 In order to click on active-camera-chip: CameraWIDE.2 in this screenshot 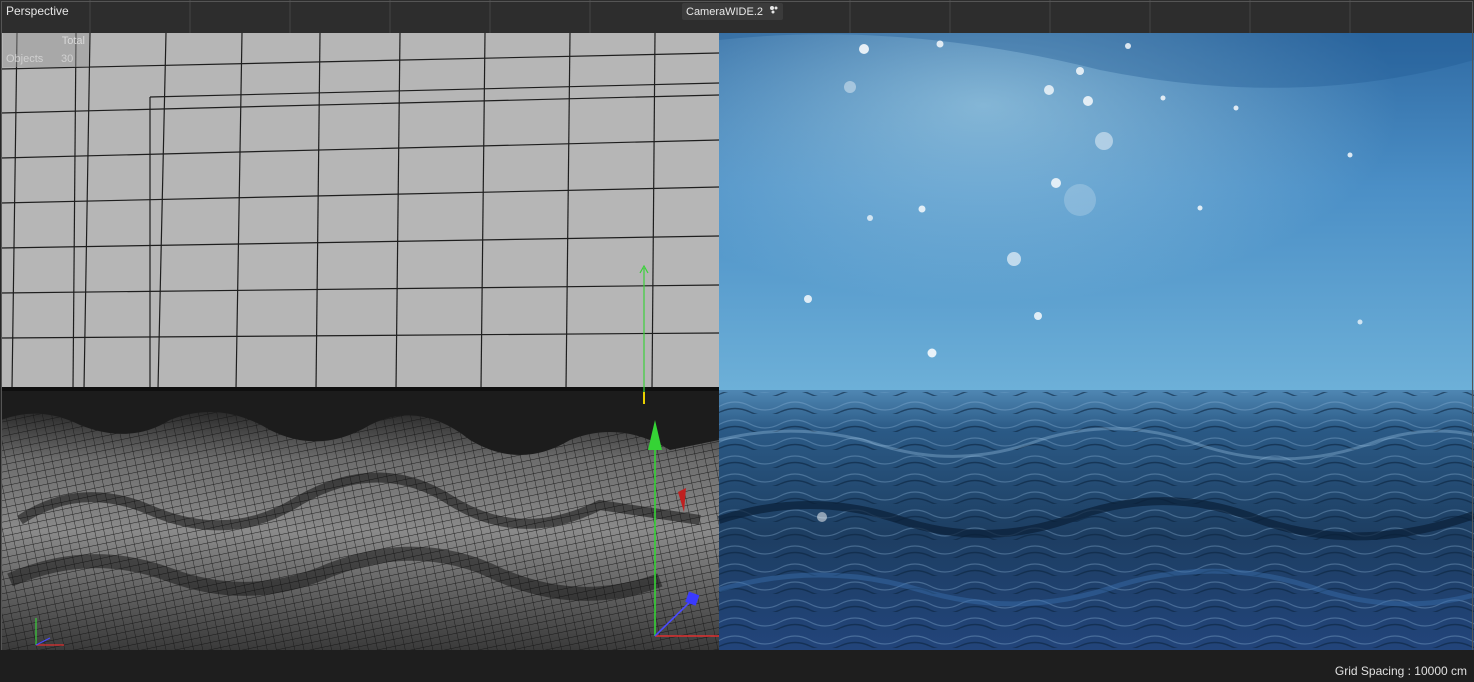, I will do `click(733, 11)`.